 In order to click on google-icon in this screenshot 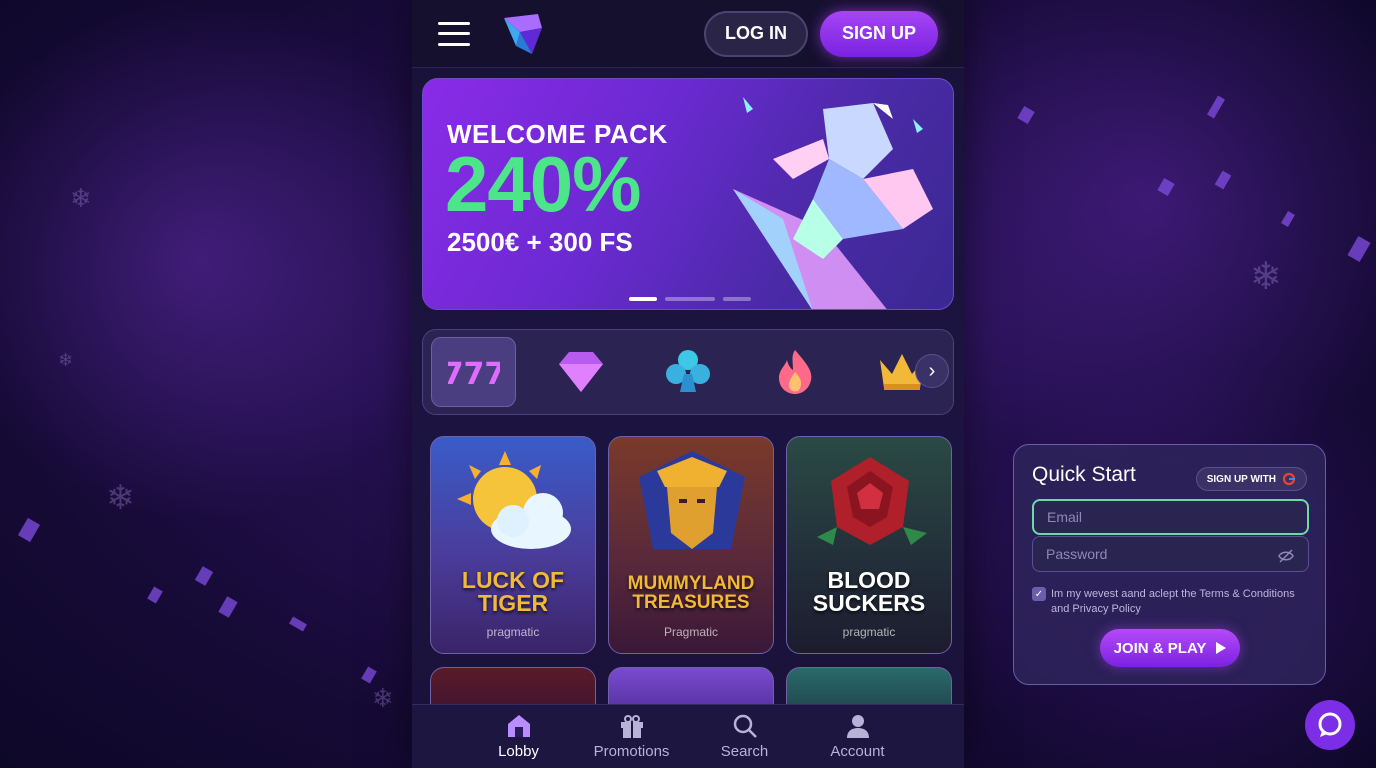, I will do `click(1289, 479)`.